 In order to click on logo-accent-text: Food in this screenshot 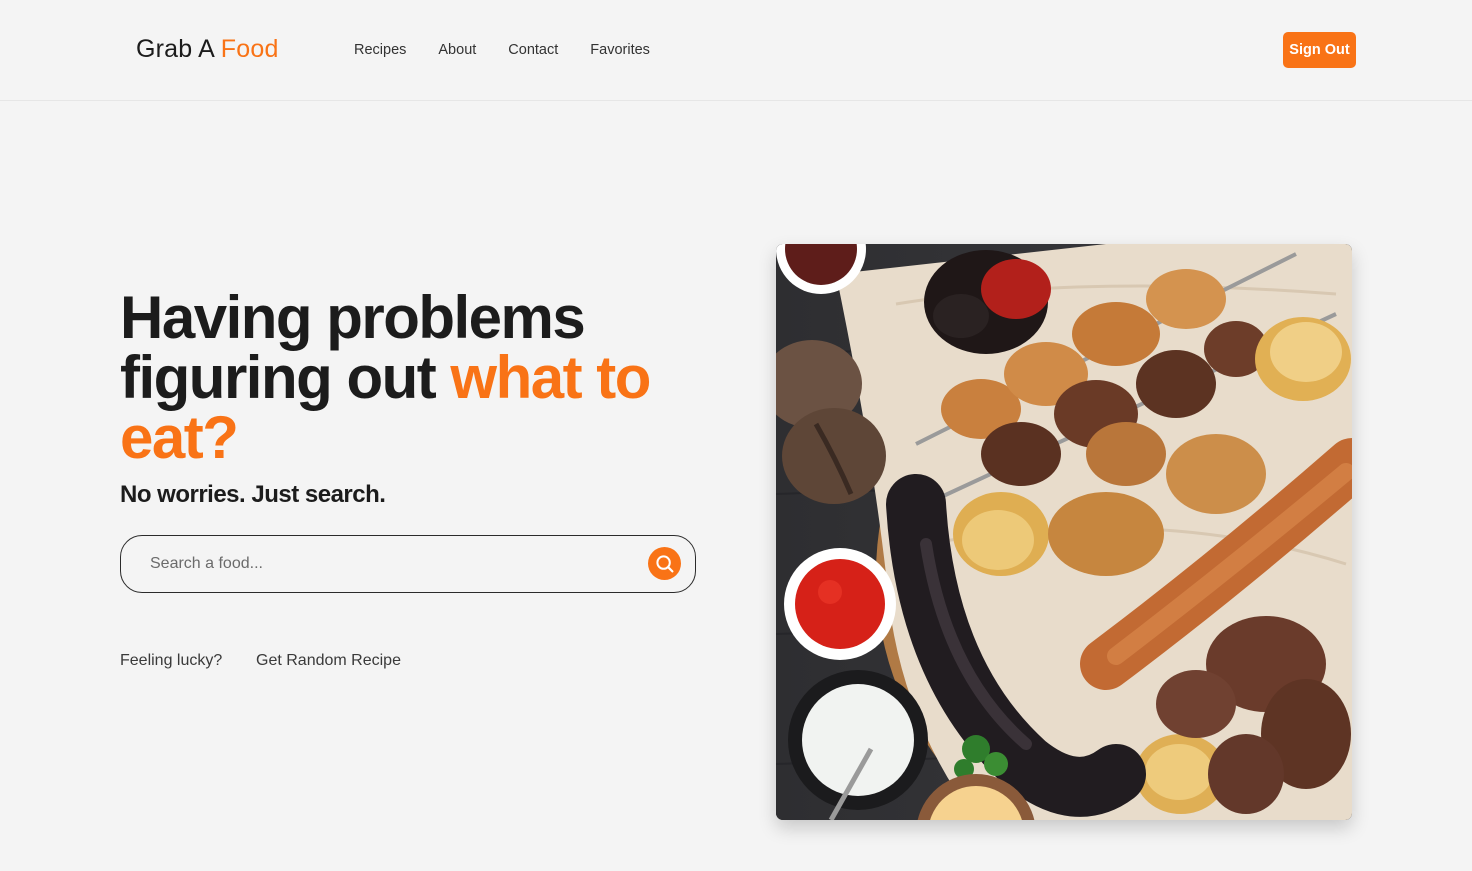, I will do `click(249, 49)`.